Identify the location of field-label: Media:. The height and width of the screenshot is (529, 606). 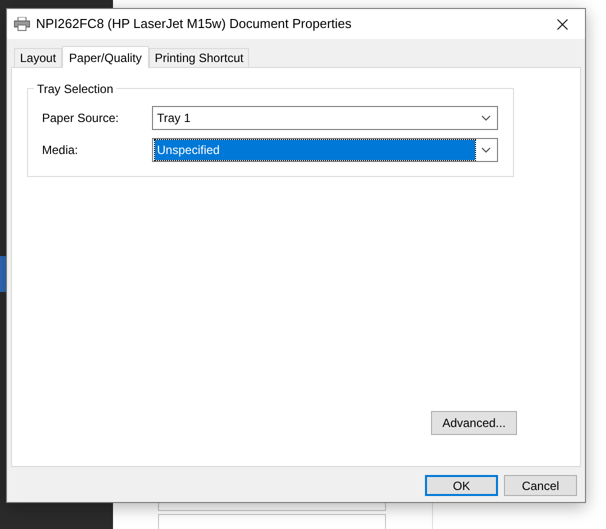
(61, 150).